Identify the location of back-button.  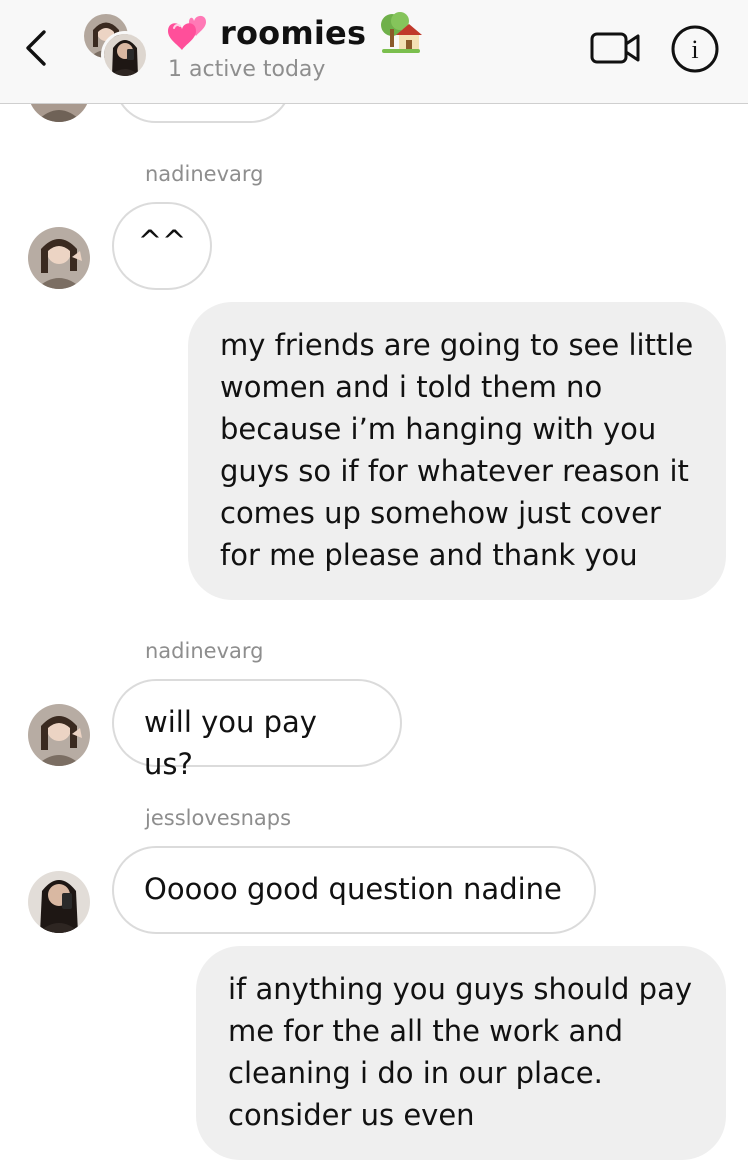
(37, 48).